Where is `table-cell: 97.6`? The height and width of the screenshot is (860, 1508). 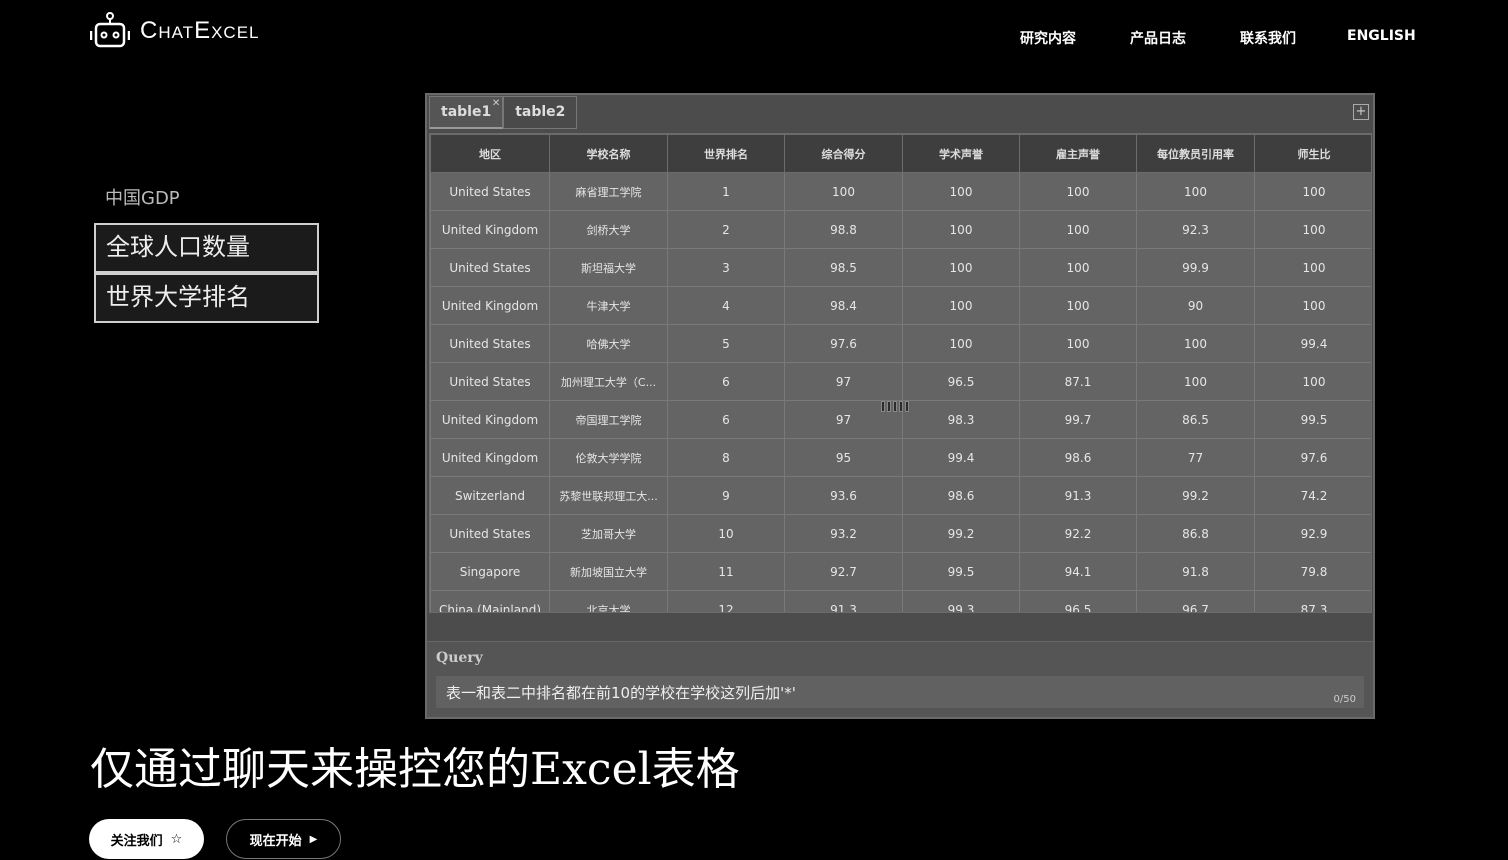
table-cell: 97.6 is located at coordinates (843, 343).